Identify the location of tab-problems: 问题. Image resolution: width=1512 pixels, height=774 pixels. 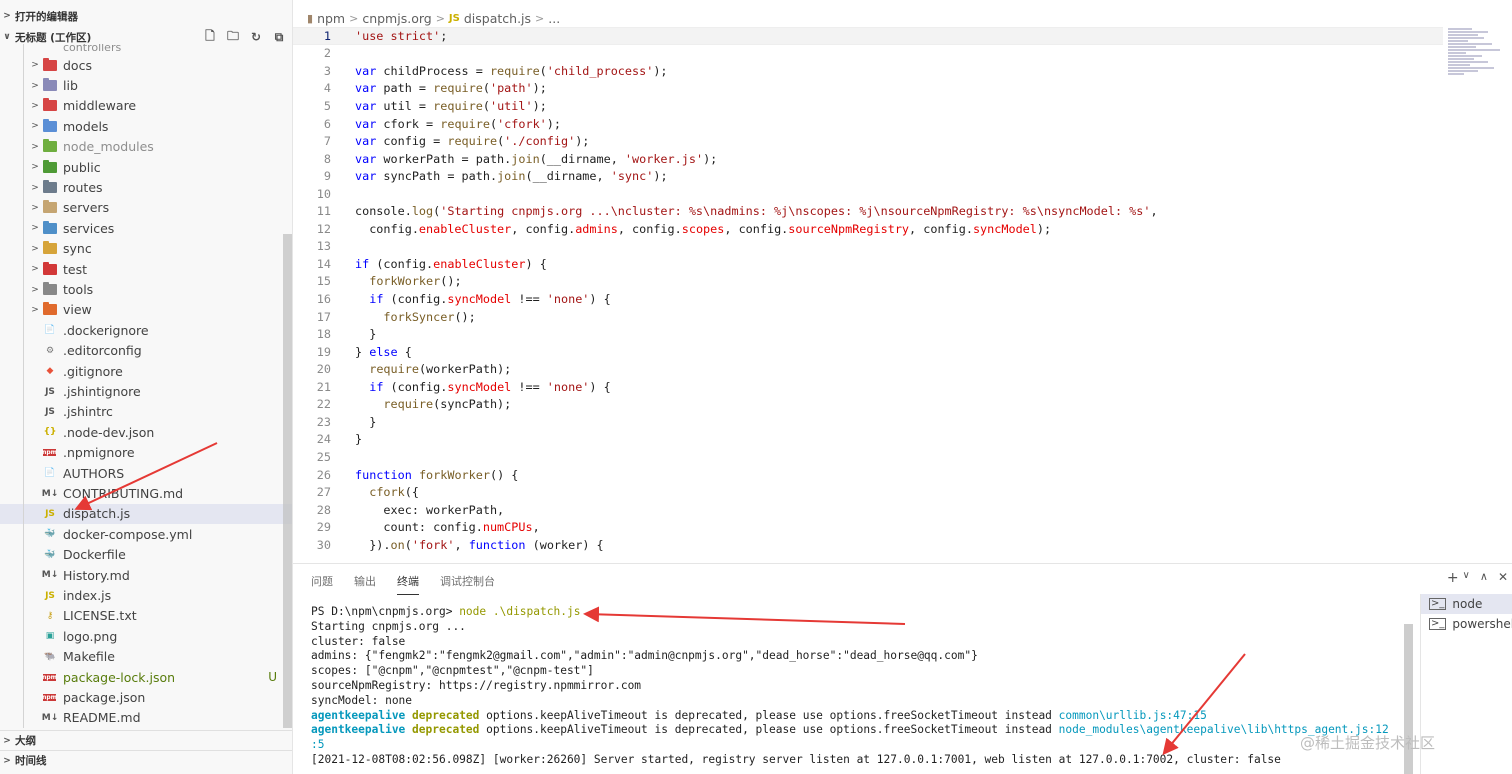
(322, 584).